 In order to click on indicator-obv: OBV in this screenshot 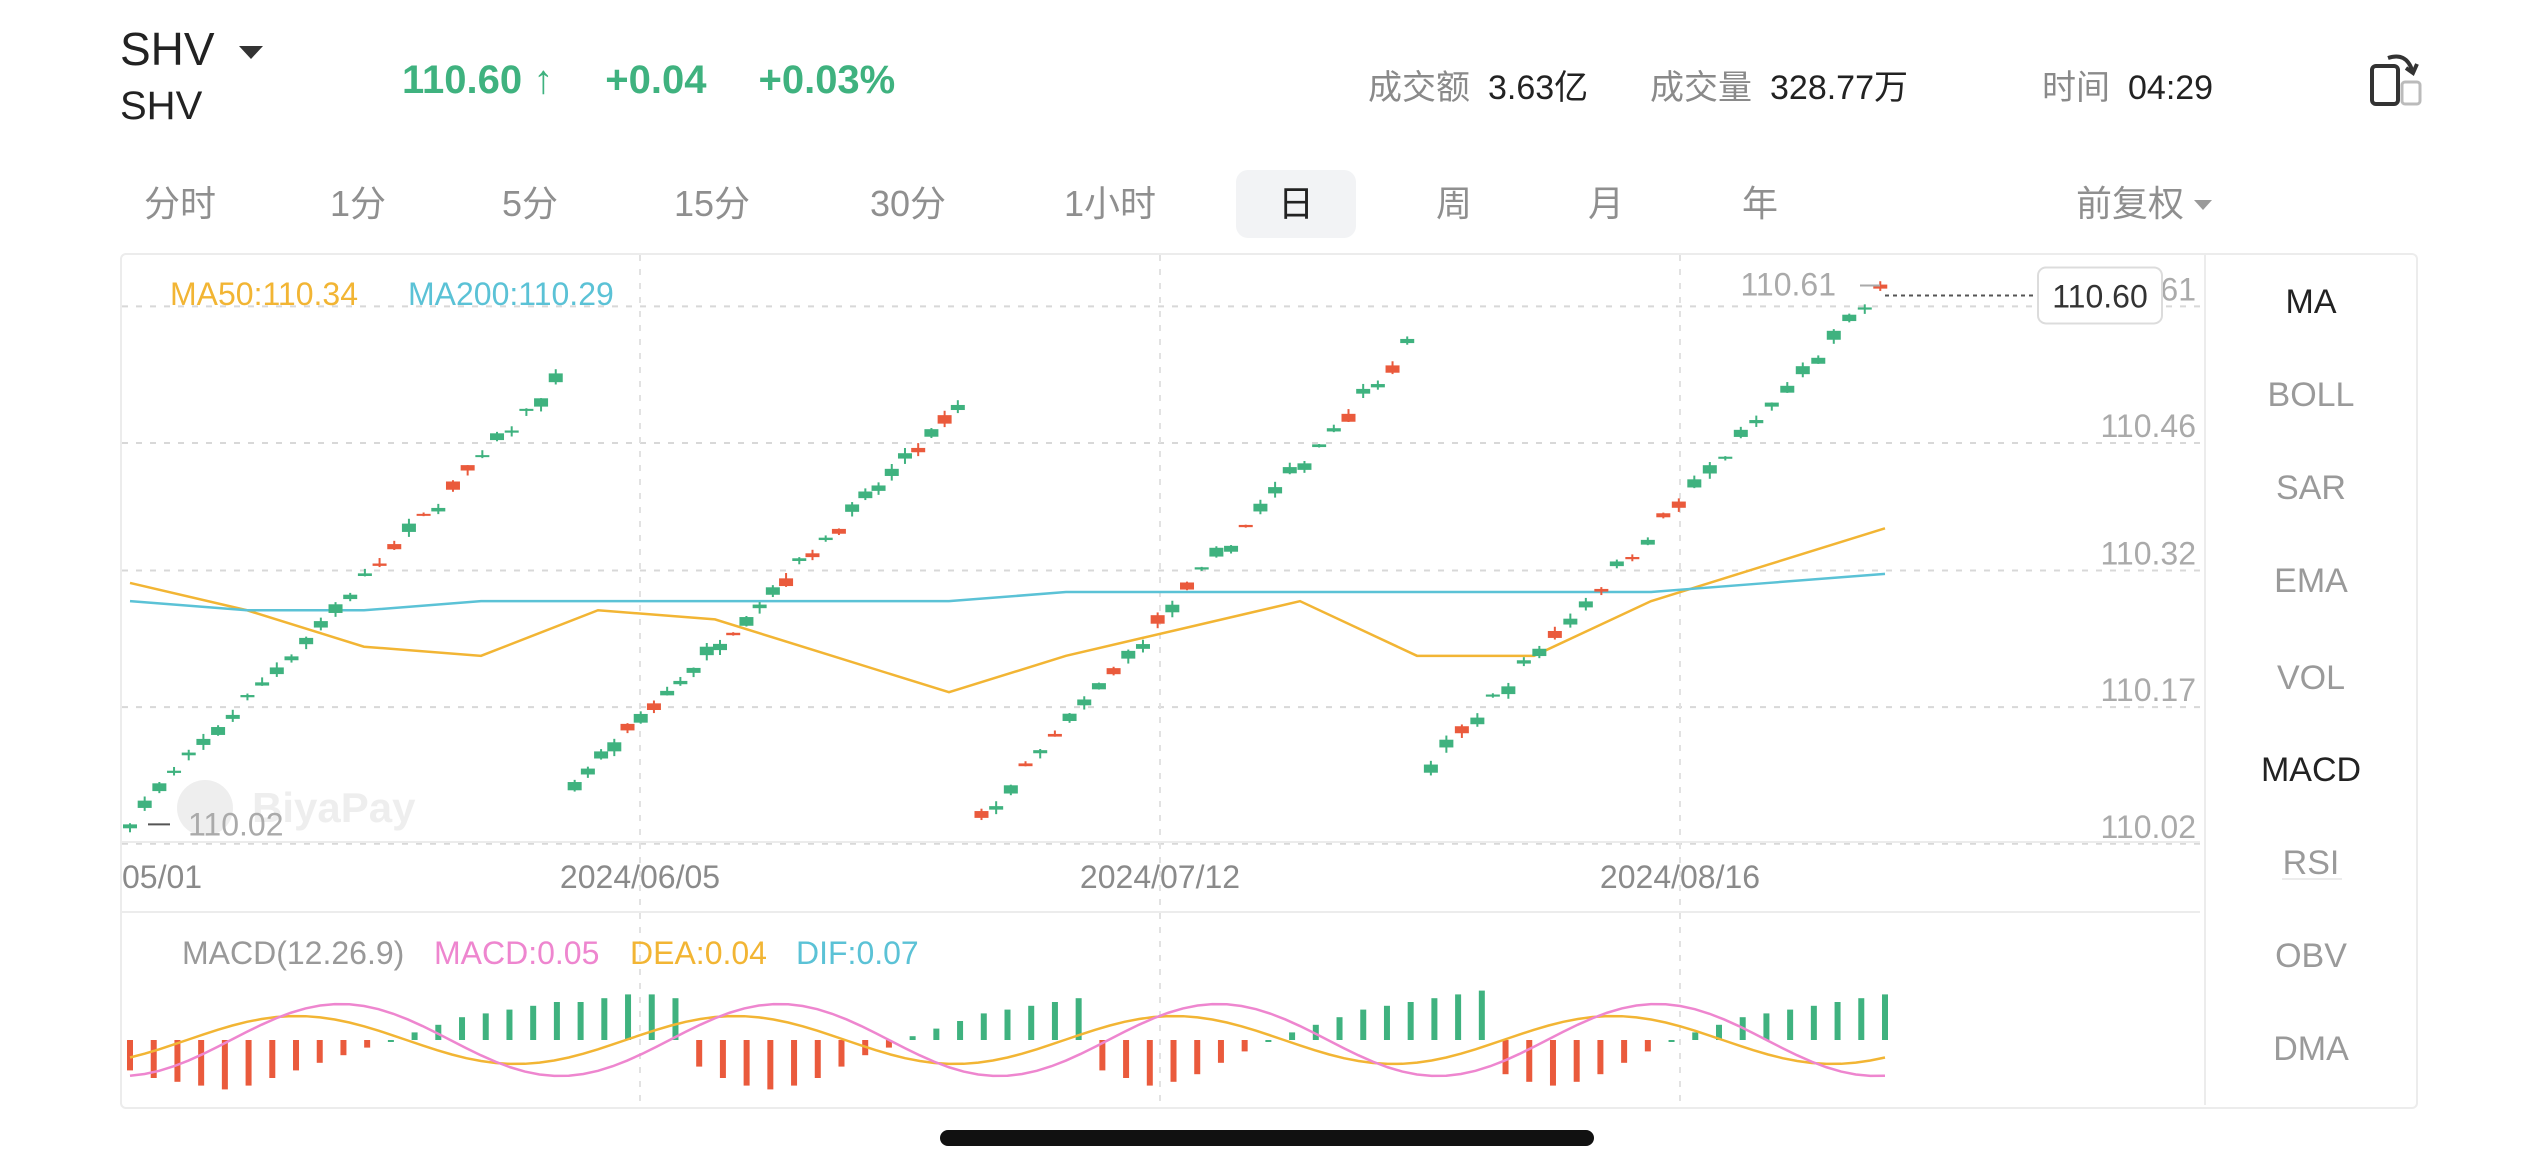, I will do `click(2311, 956)`.